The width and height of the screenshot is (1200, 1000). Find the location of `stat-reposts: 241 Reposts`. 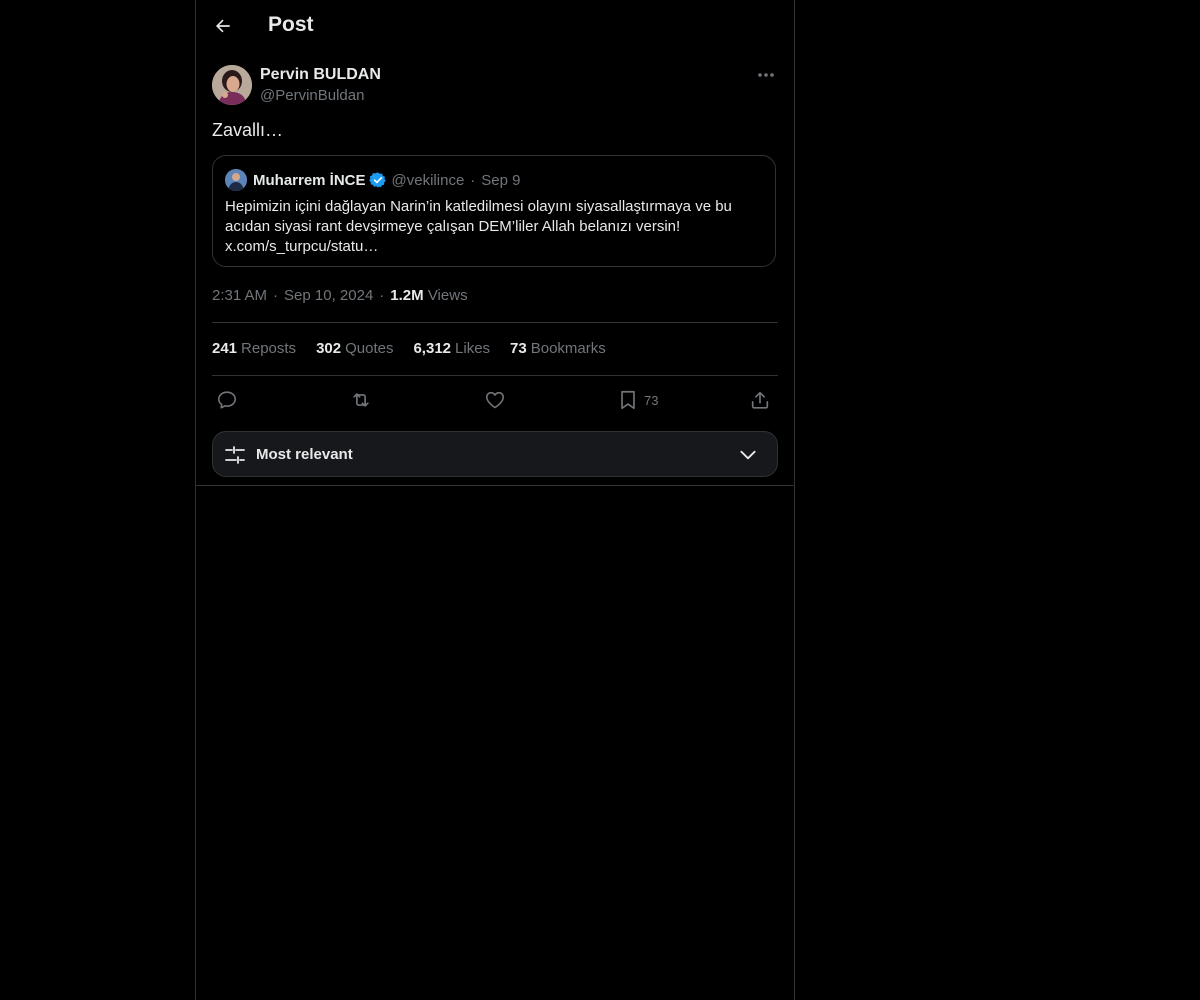

stat-reposts: 241 Reposts is located at coordinates (254, 348).